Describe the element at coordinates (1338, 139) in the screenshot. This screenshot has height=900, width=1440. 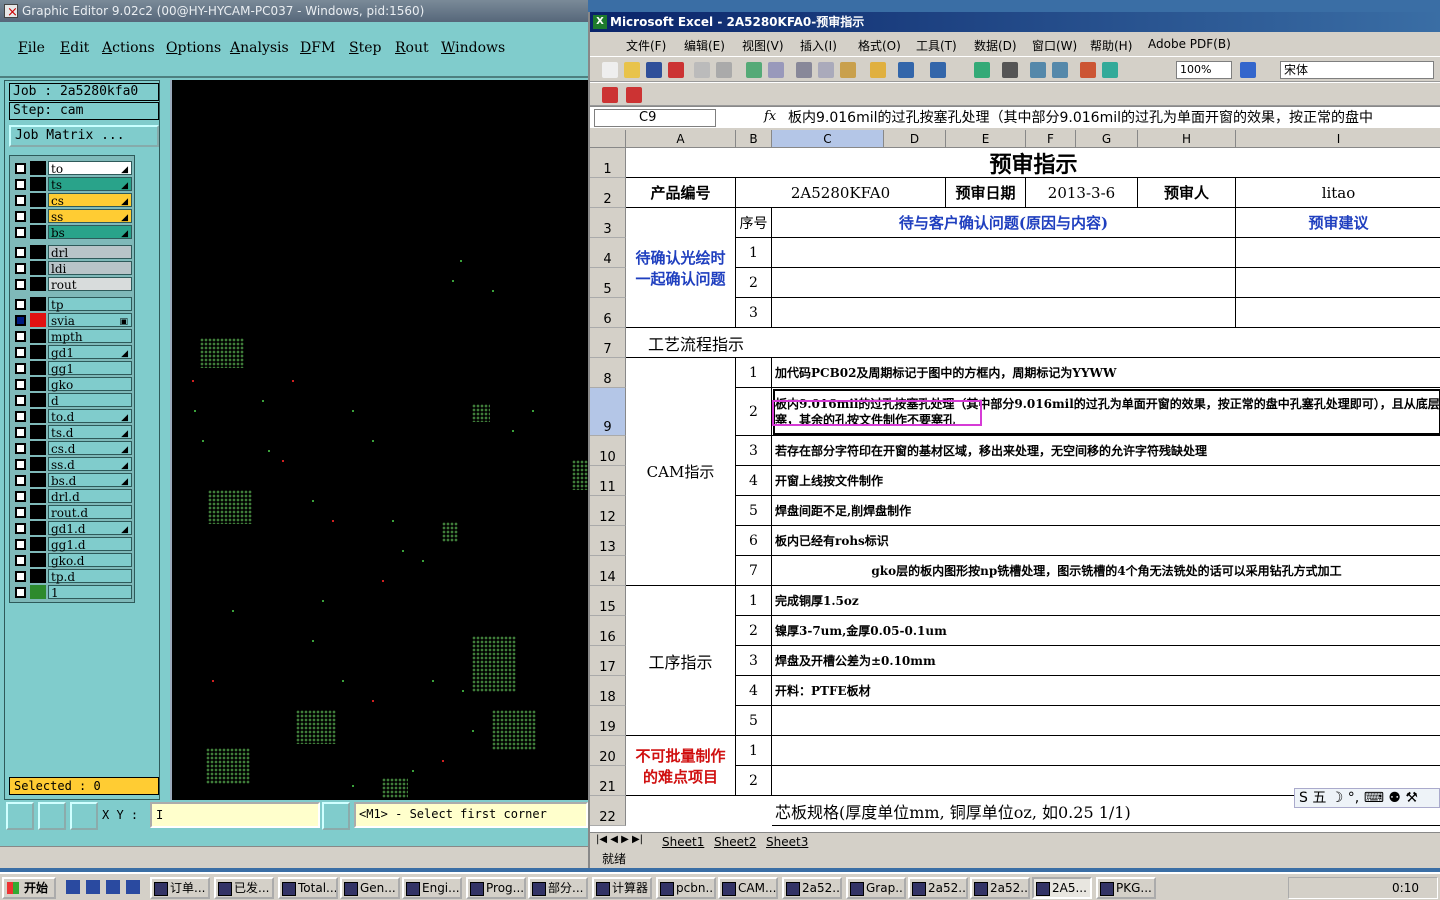
I see `column-header-I: I` at that location.